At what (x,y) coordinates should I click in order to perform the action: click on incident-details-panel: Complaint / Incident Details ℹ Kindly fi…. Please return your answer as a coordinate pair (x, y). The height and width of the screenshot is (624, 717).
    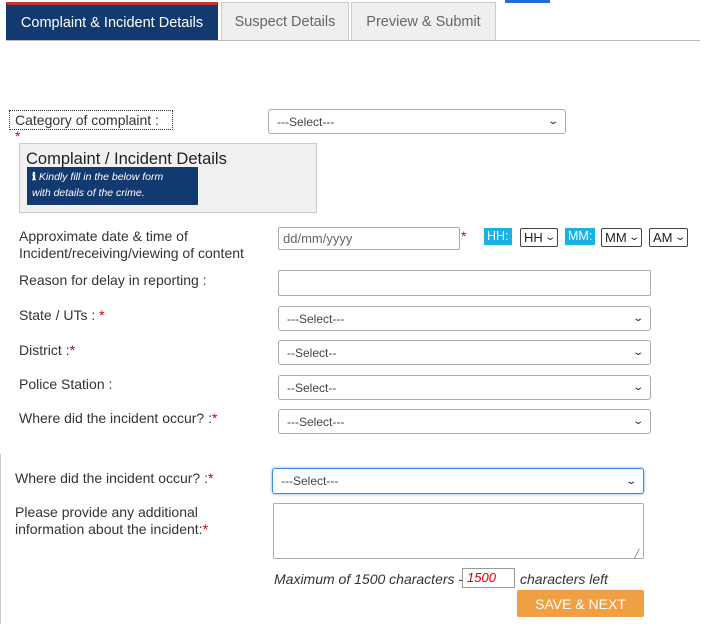
    Looking at the image, I should click on (168, 178).